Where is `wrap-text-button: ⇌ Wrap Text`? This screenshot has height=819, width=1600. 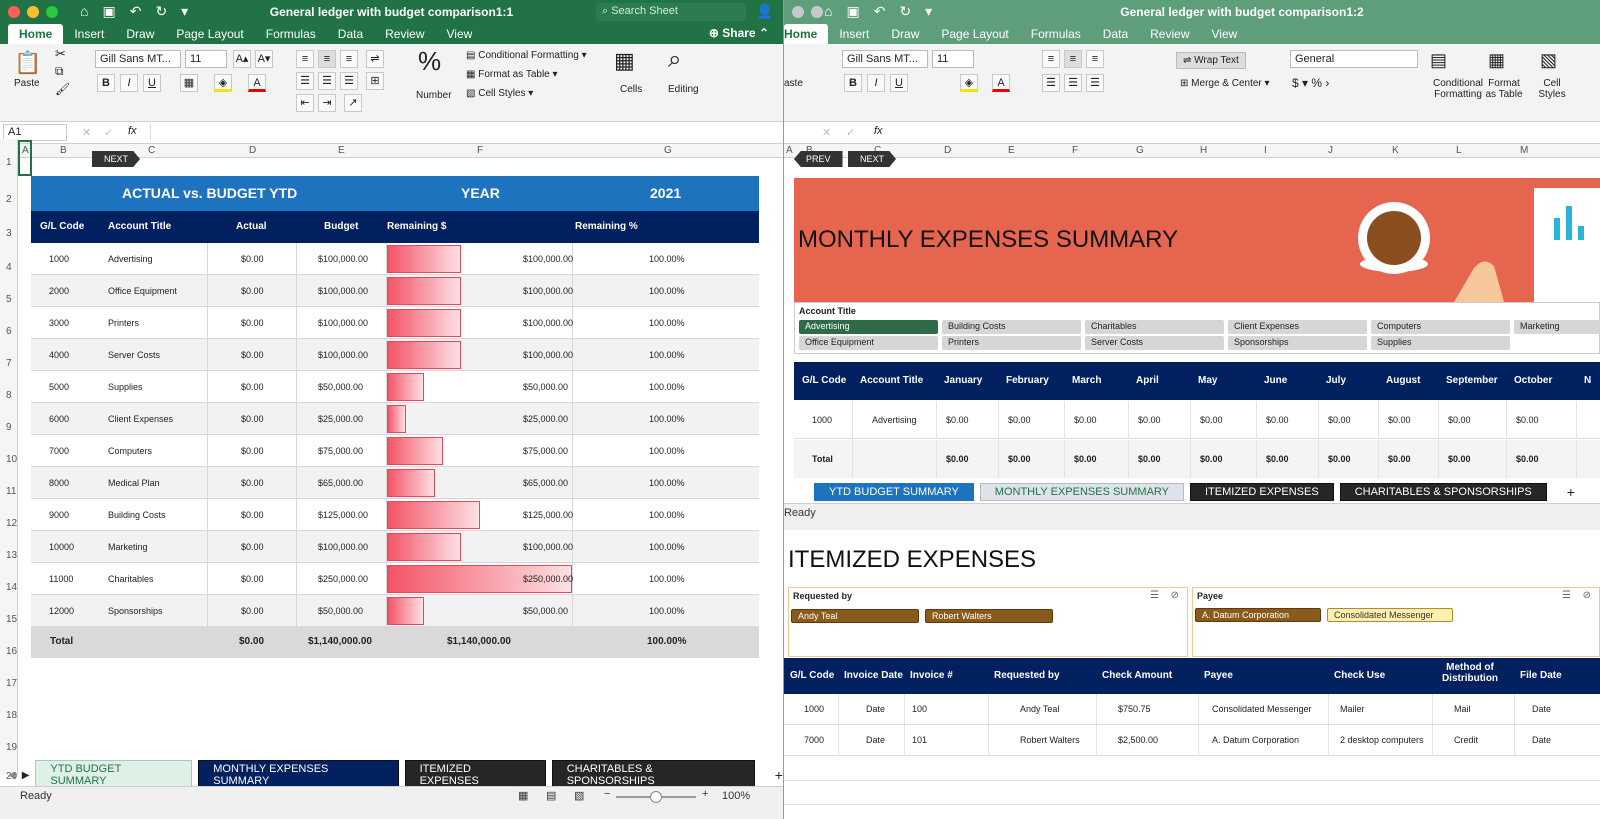 wrap-text-button: ⇌ Wrap Text is located at coordinates (1211, 60).